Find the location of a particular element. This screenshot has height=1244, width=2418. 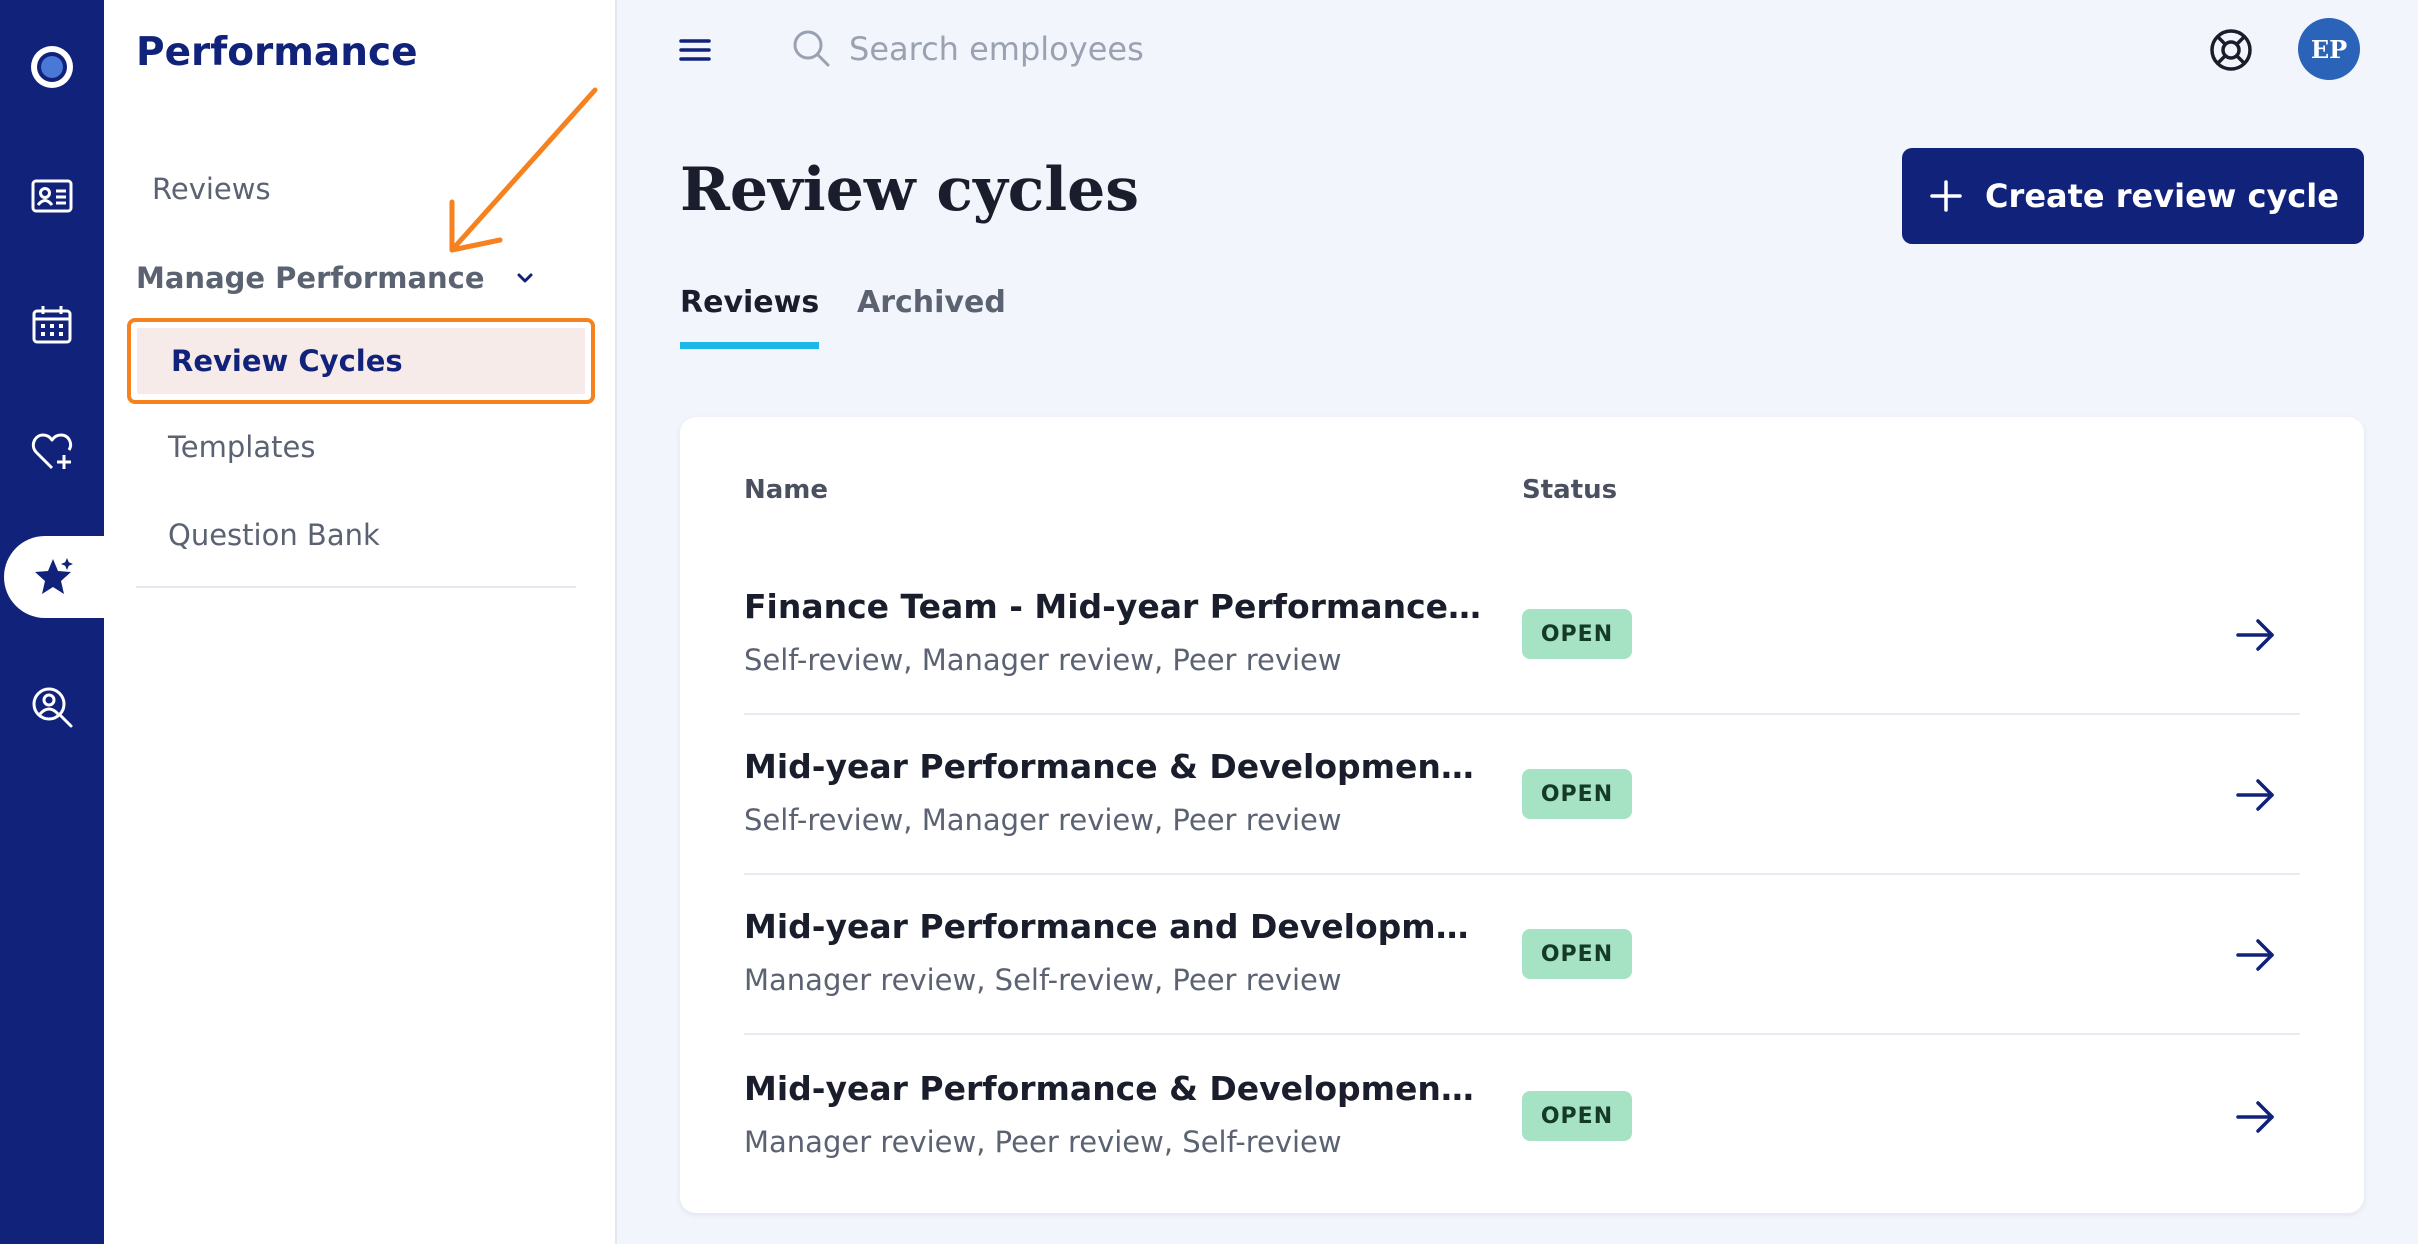

rail-search-people-button is located at coordinates (52, 707).